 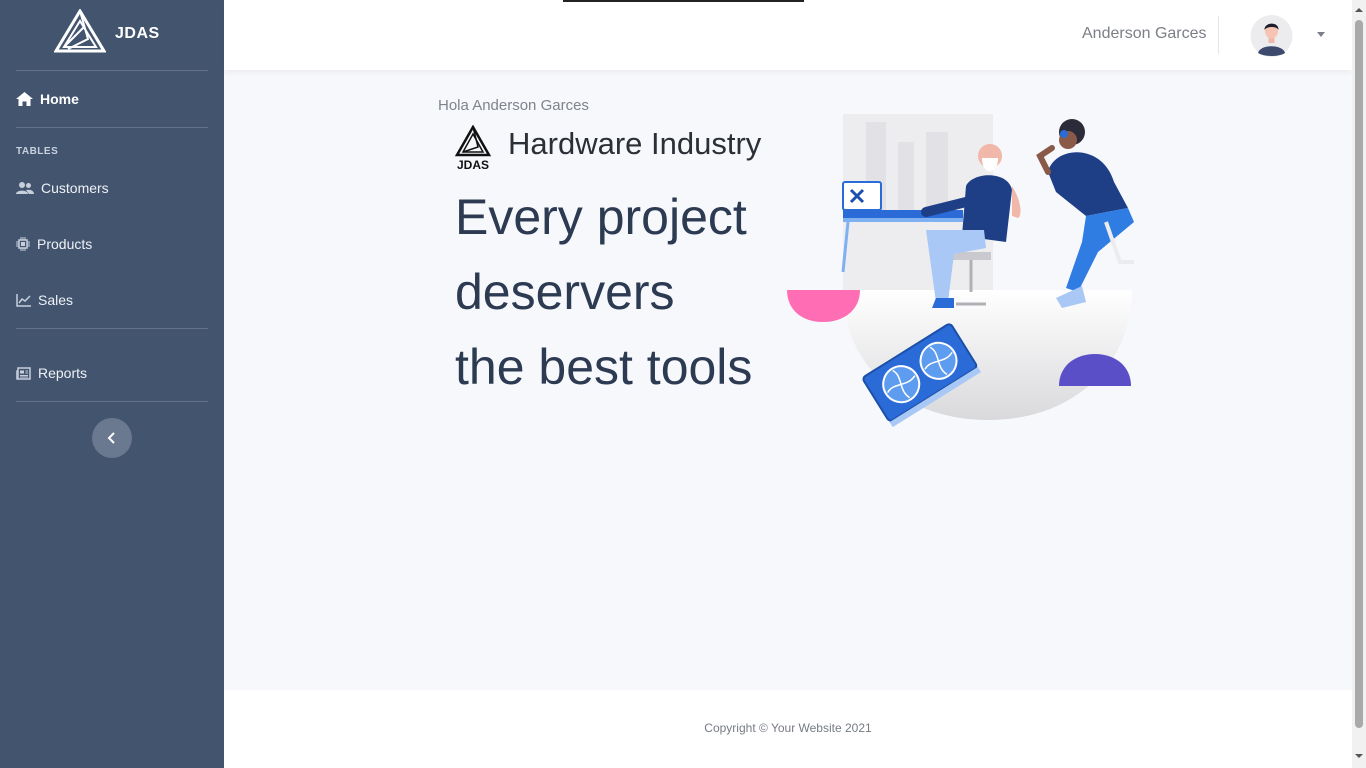 What do you see at coordinates (565, 292) in the screenshot?
I see `tagline-line-2: deservers` at bounding box center [565, 292].